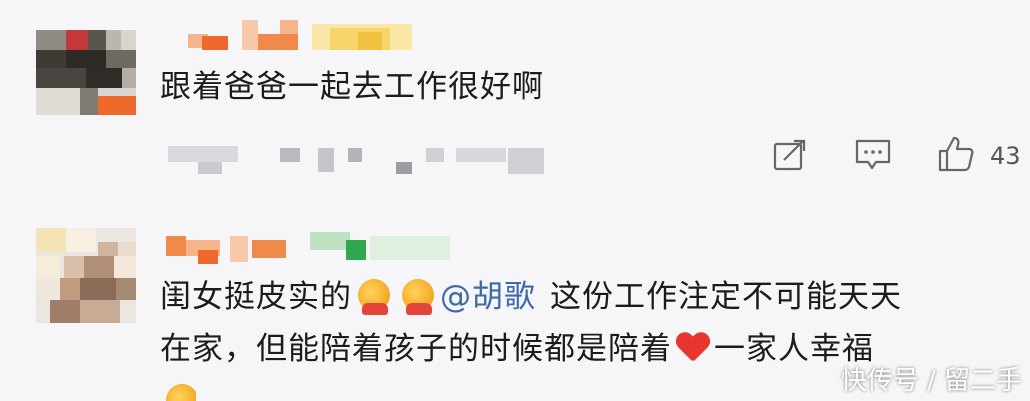  Describe the element at coordinates (931, 381) in the screenshot. I see `watermark: 快传号 / 留二手` at that location.